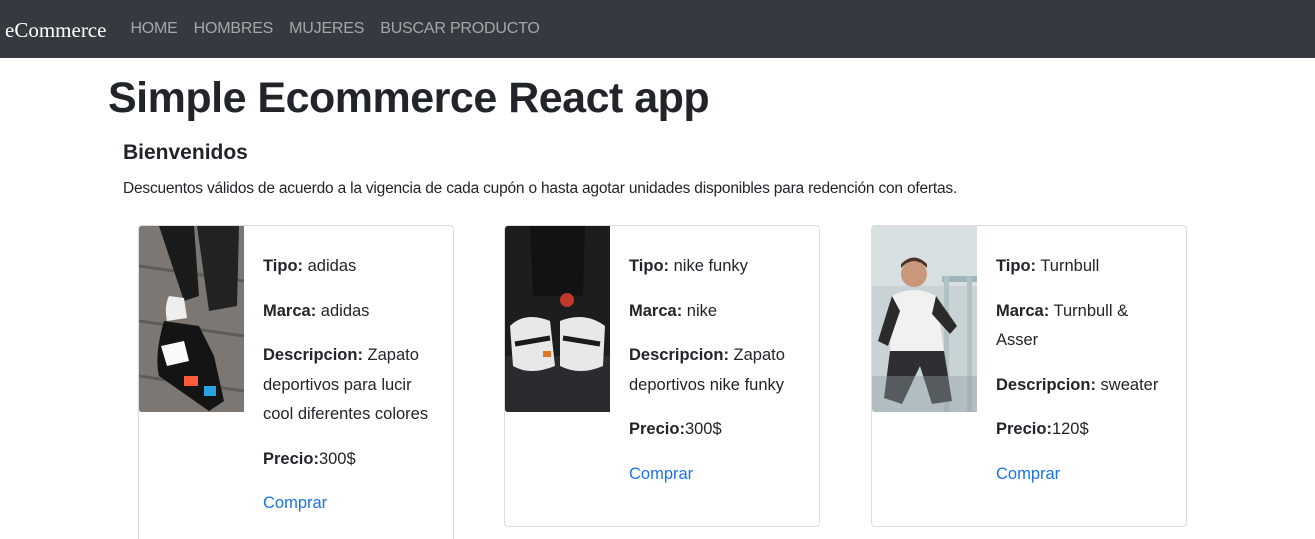  Describe the element at coordinates (326, 29) in the screenshot. I see `nav-mujeres: MUJERES` at that location.